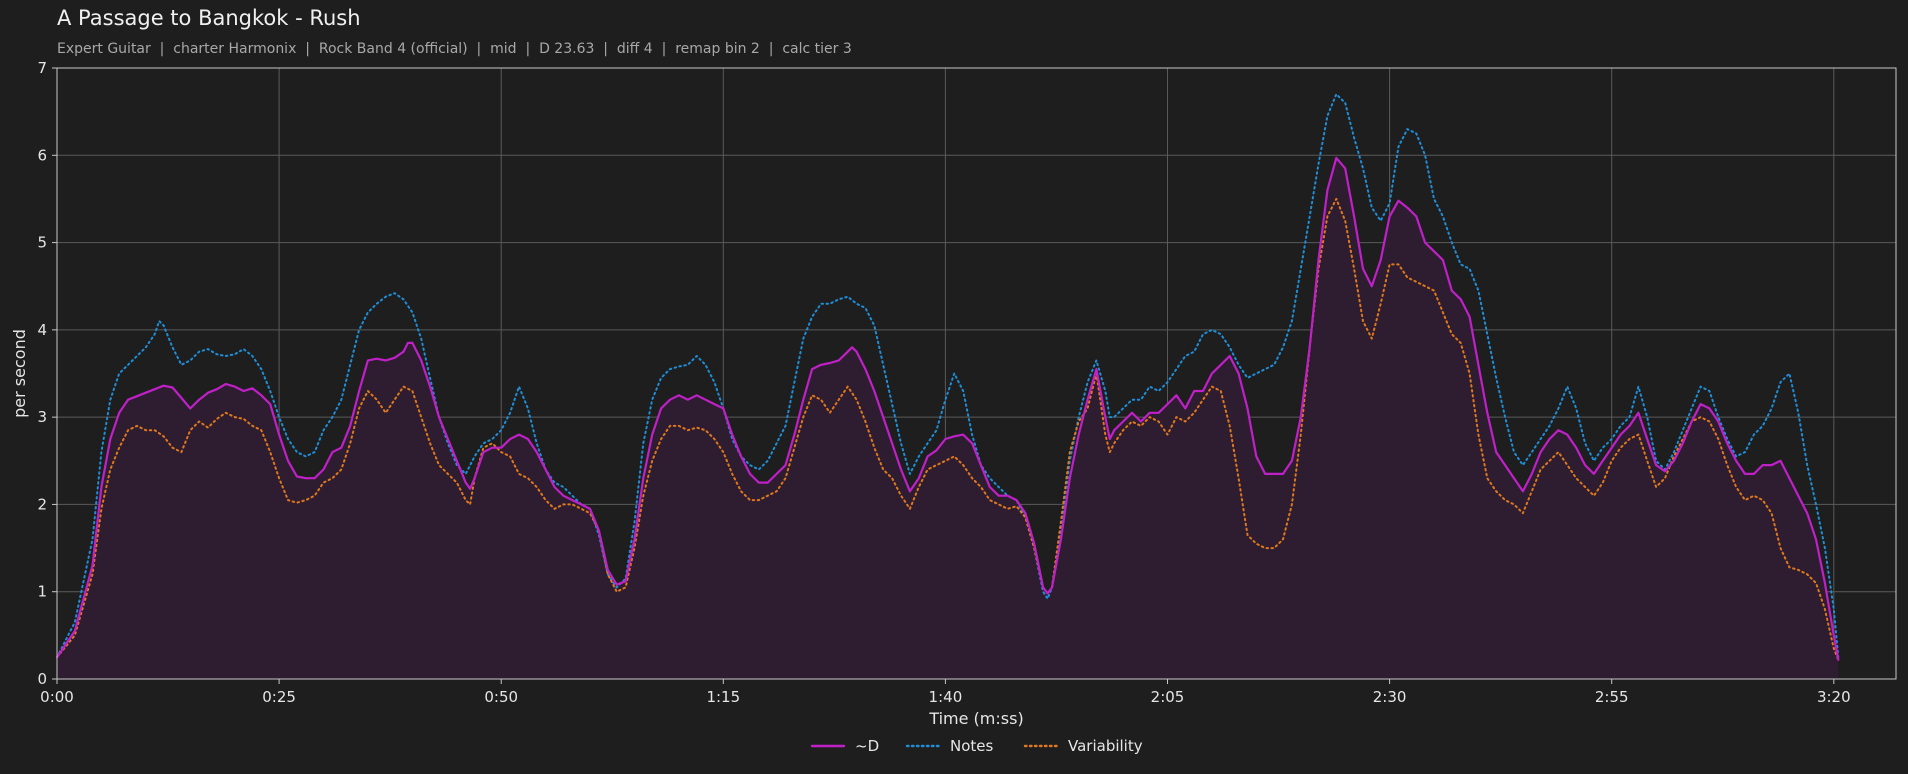  Describe the element at coordinates (975, 718) in the screenshot. I see `x-axis-label: Time (m:ss)` at that location.